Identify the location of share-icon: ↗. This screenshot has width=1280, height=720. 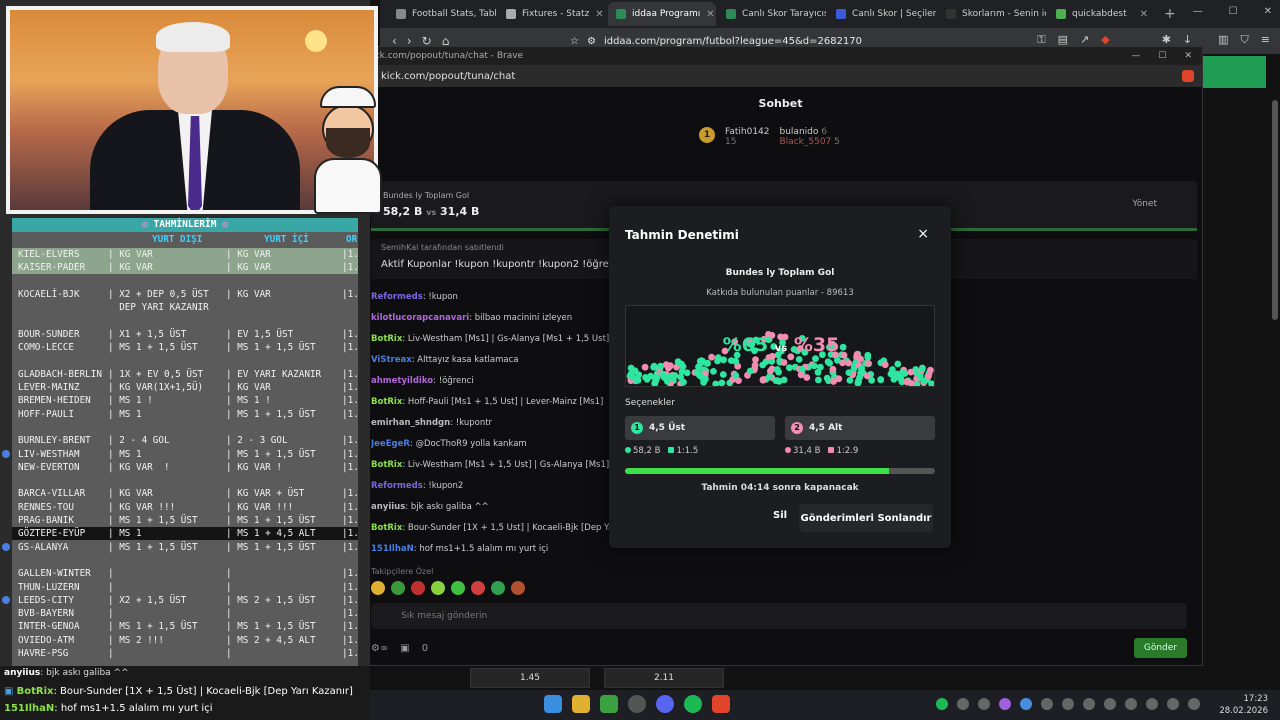
(1084, 40).